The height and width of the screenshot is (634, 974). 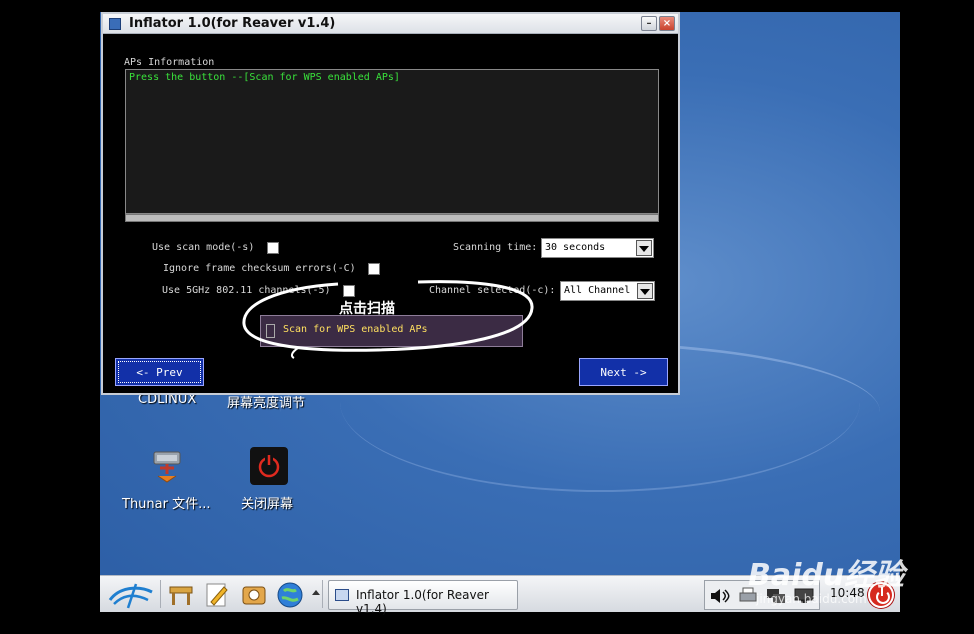 I want to click on channel-value: All Channel, so click(x=597, y=290).